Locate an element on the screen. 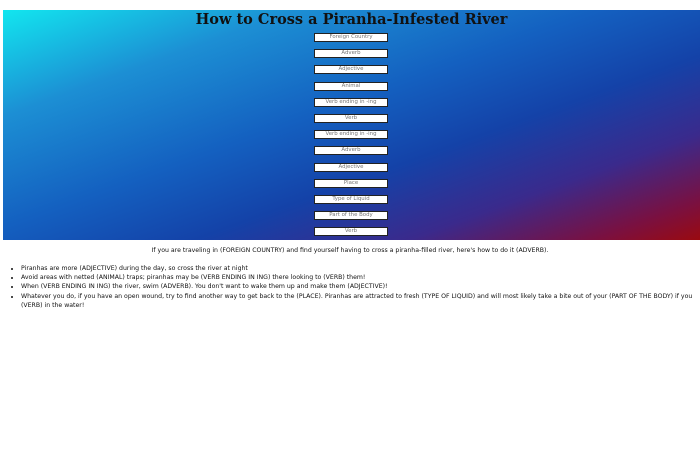  type-of-liquid-input is located at coordinates (351, 199).